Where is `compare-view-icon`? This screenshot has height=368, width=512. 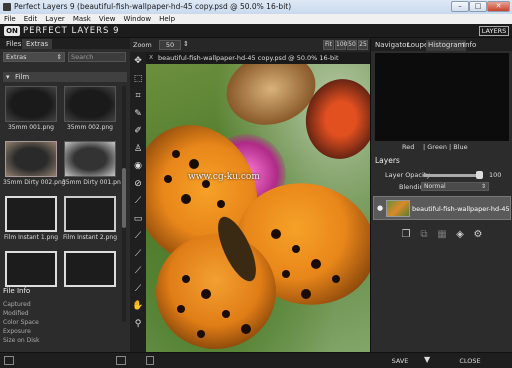
compare-view-icon is located at coordinates (121, 360).